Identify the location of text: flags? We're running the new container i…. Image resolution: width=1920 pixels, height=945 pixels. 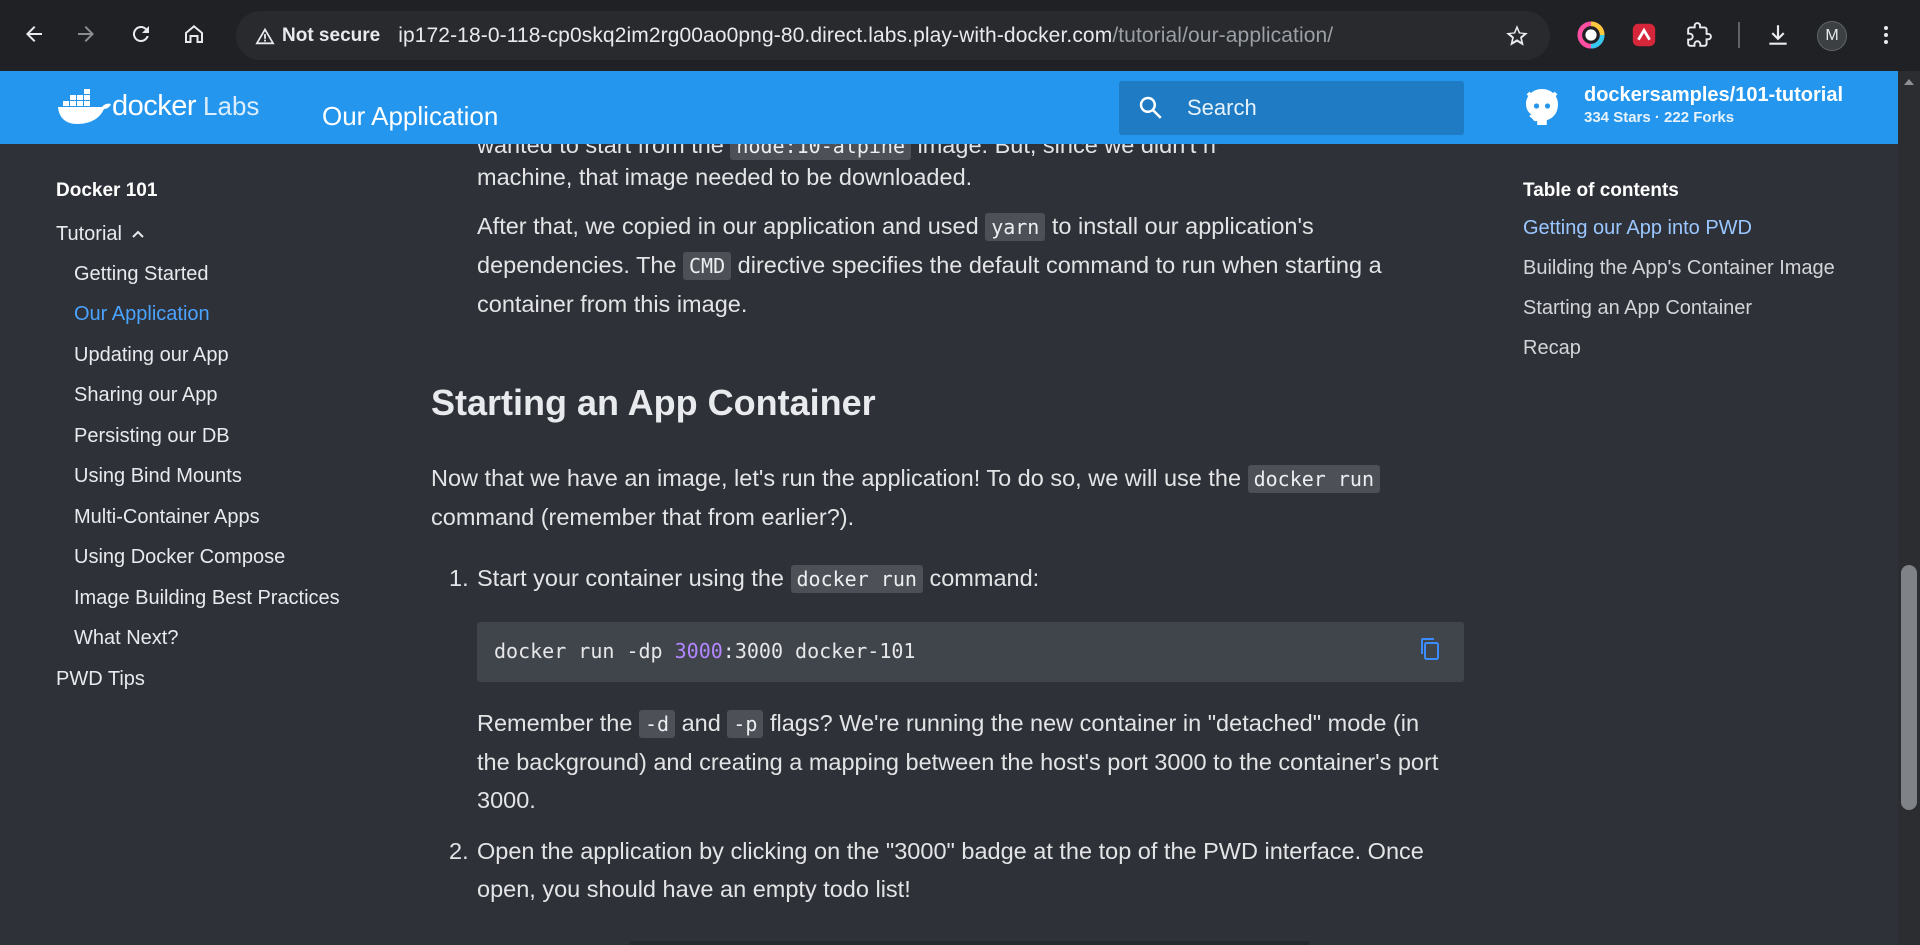
(1091, 723).